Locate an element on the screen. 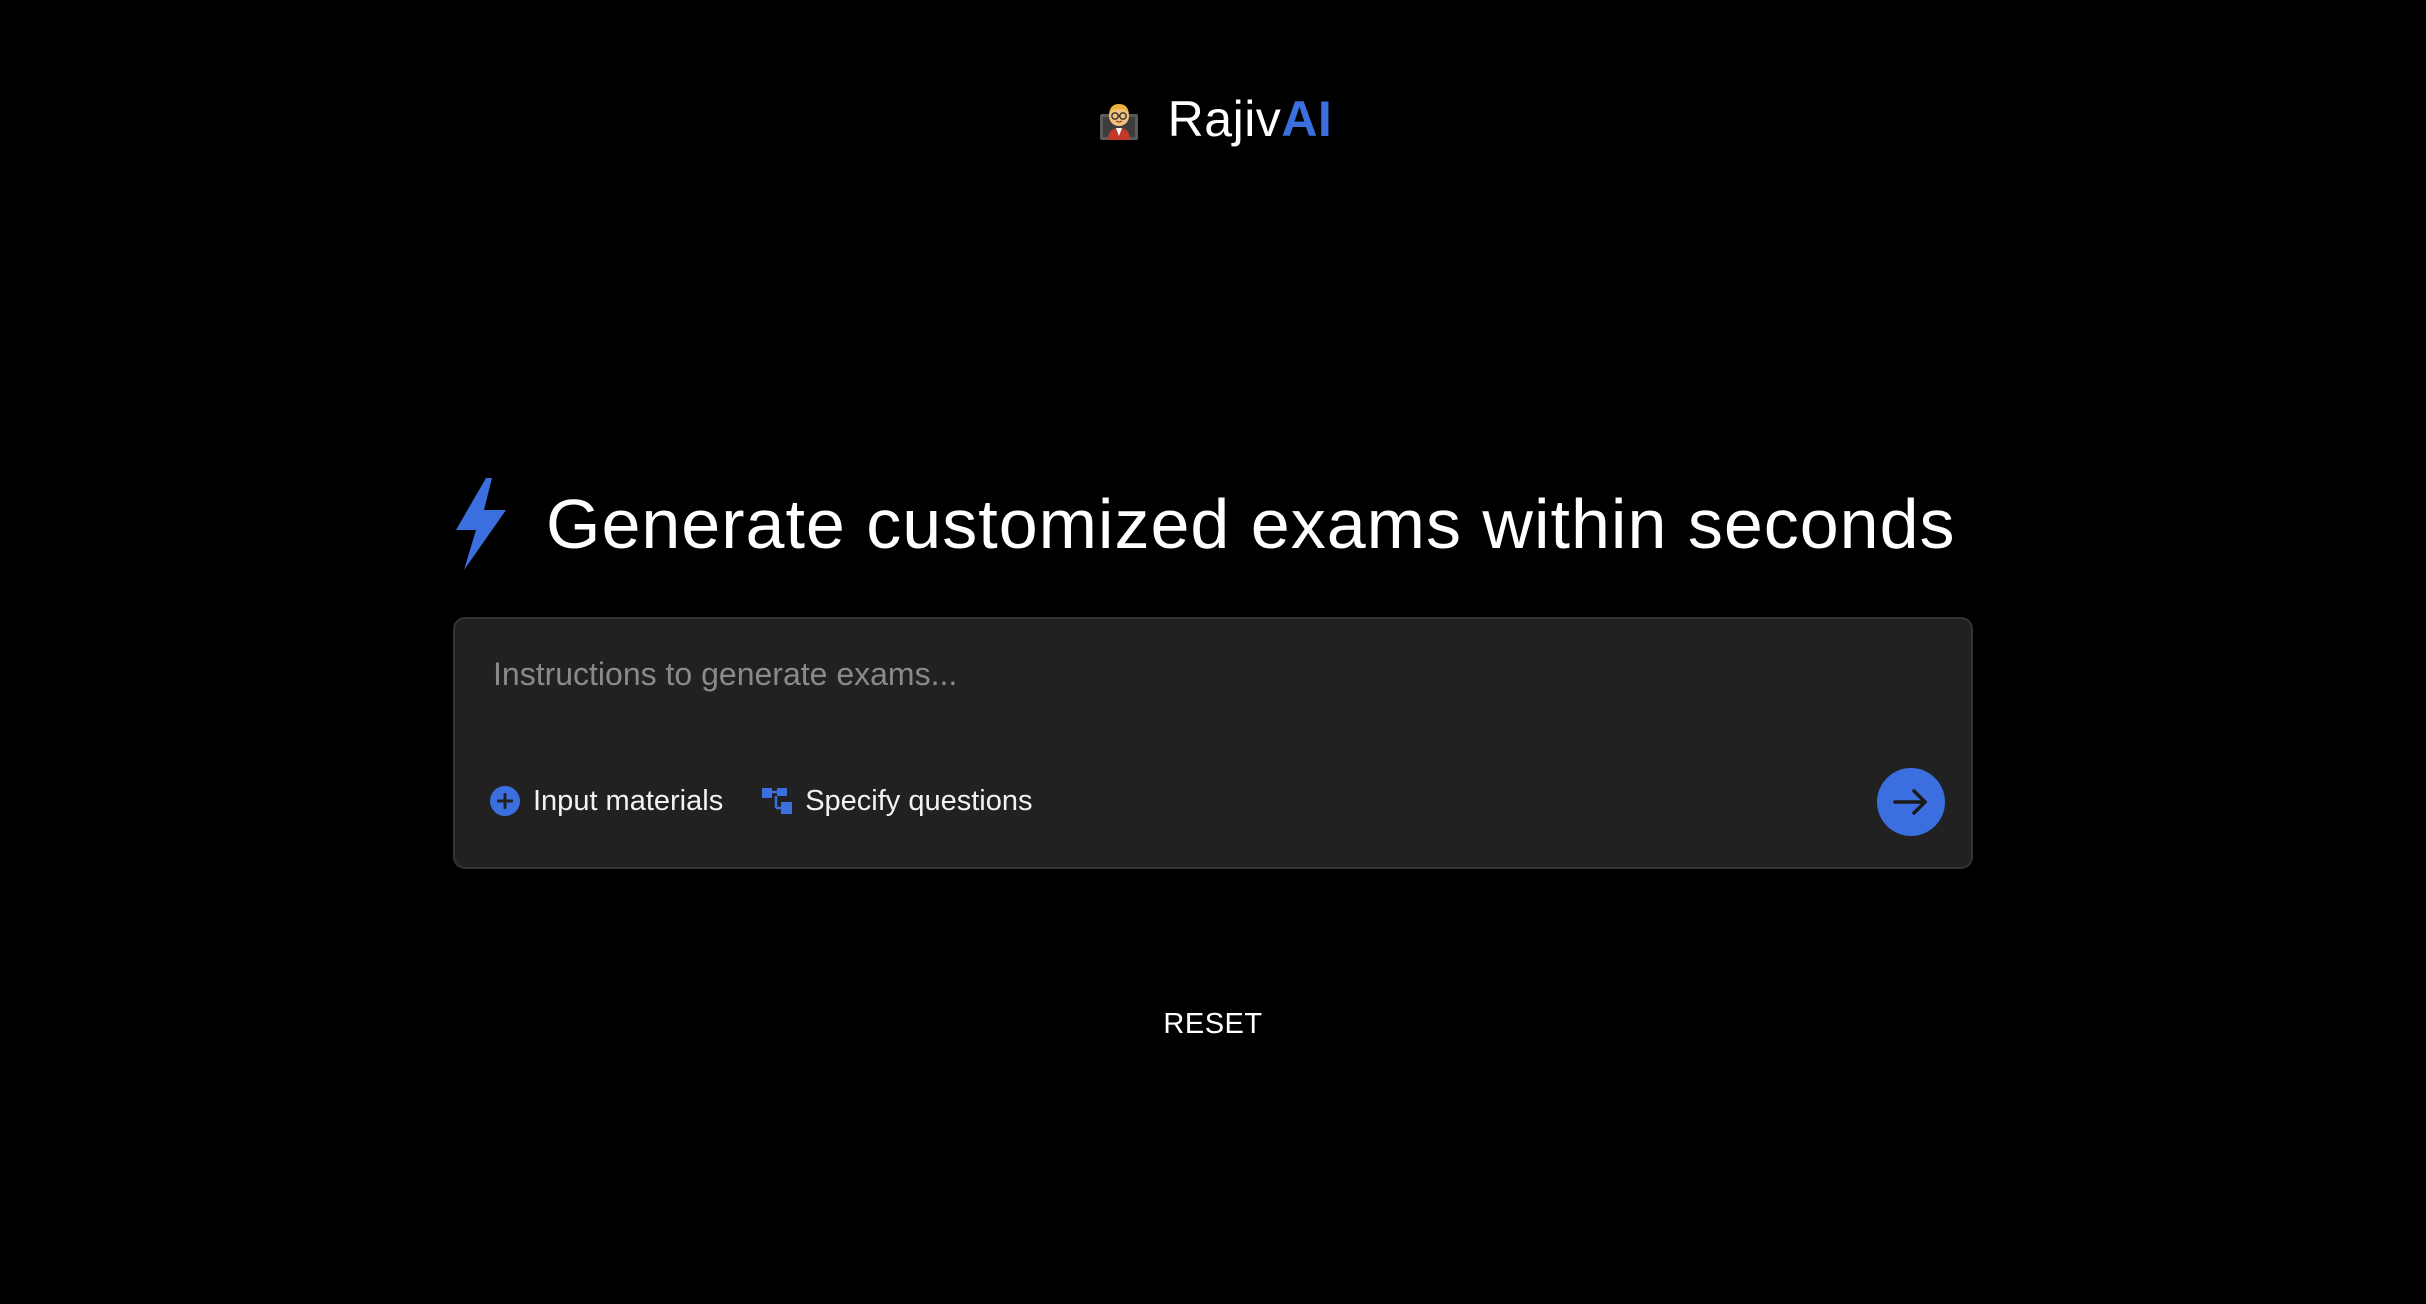 Image resolution: width=2426 pixels, height=1304 pixels. prompt-actions: Input materials Specify questions is located at coordinates (761, 801).